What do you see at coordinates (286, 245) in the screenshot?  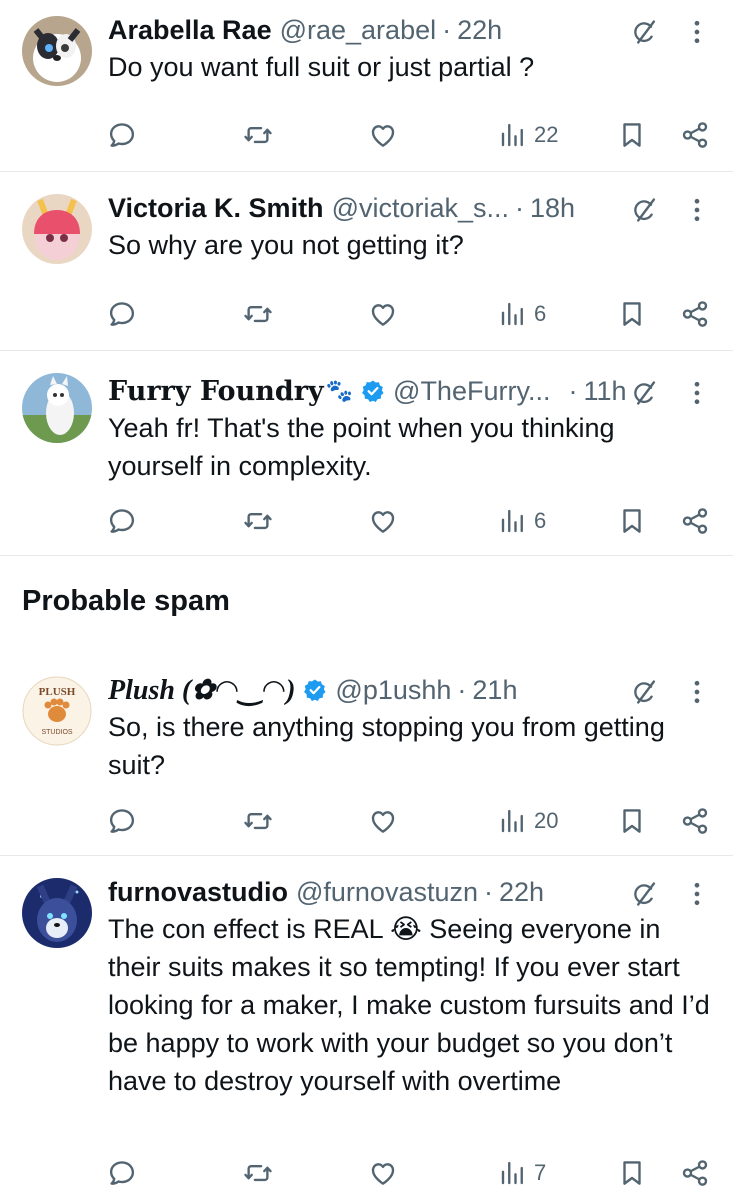 I see `tweet-text: So why are you not getting it?` at bounding box center [286, 245].